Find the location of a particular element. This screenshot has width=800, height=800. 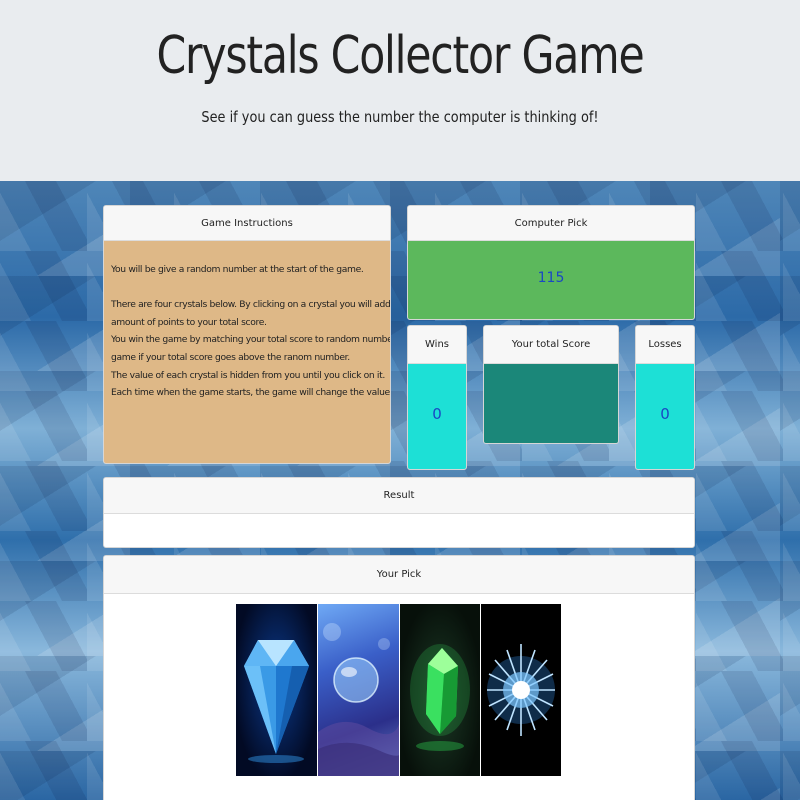

losses-value: 0 is located at coordinates (665, 416).